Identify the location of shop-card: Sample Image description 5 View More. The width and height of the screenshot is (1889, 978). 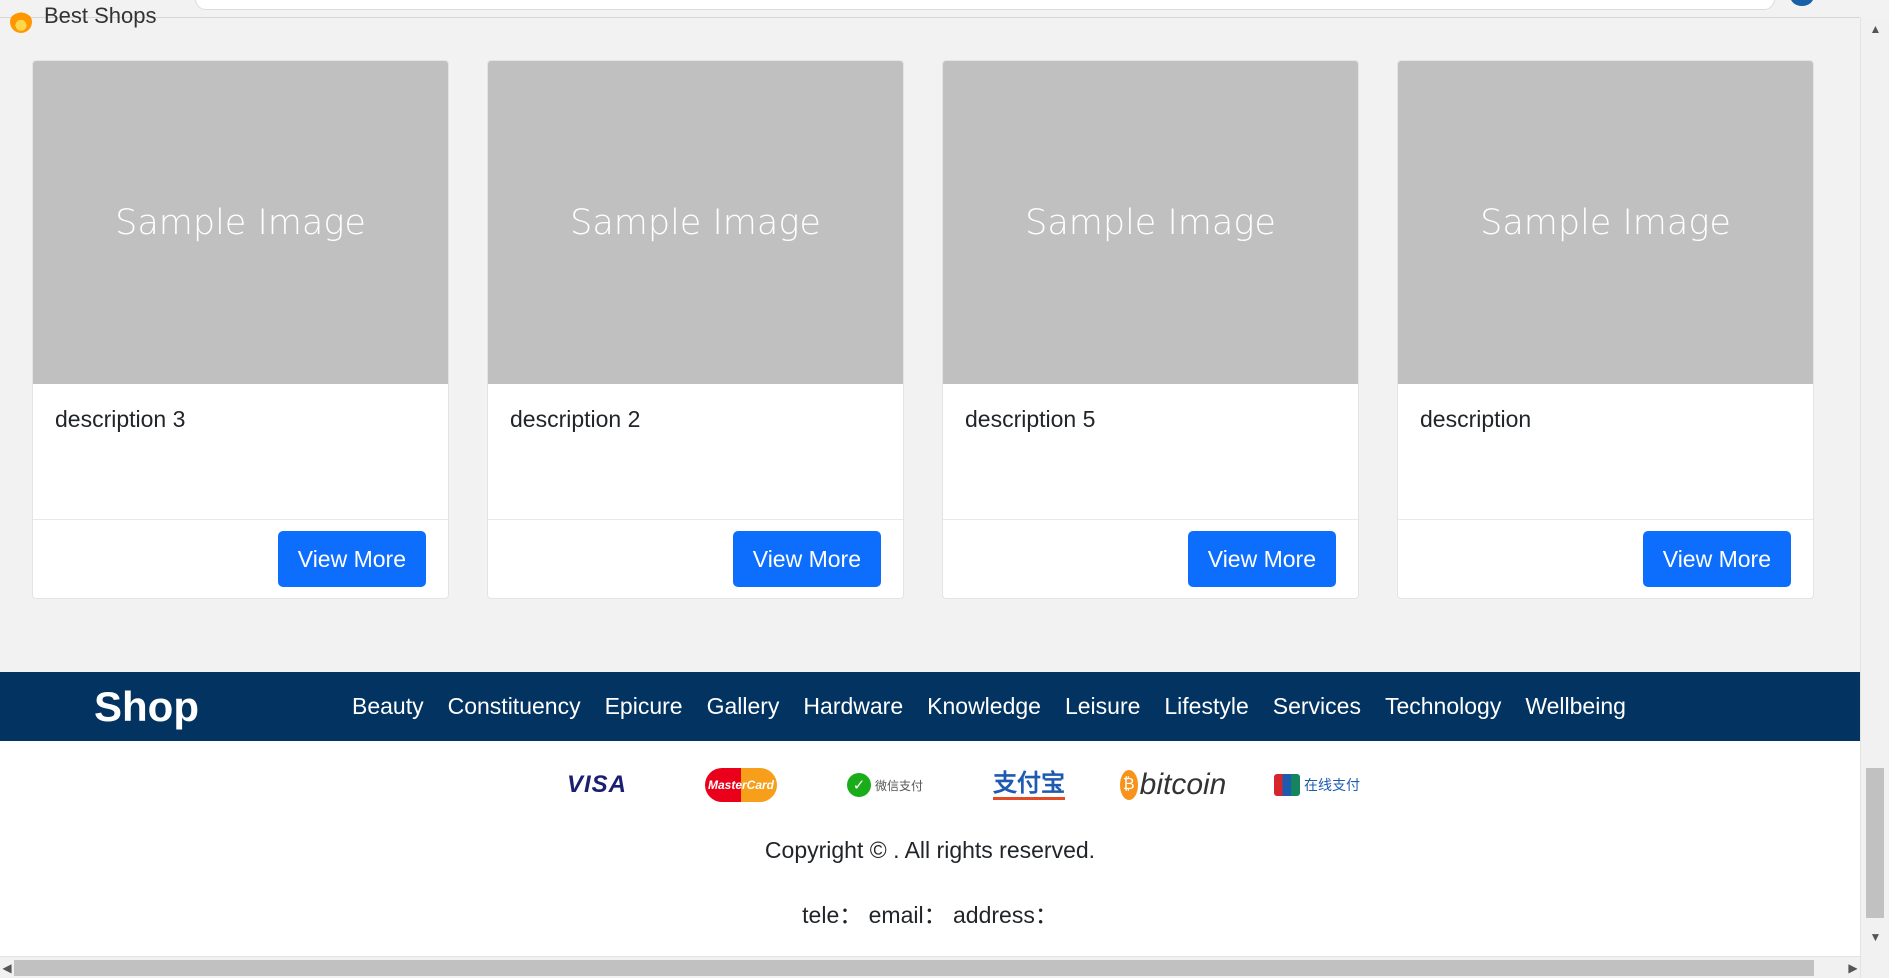
(1150, 329).